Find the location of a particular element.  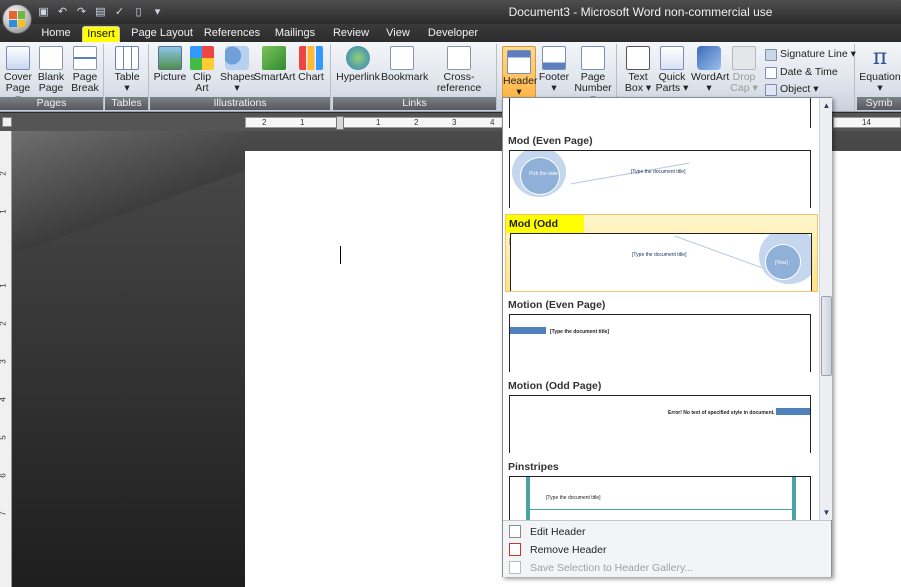

clip-art-button: Clip Art is located at coordinates (202, 70).